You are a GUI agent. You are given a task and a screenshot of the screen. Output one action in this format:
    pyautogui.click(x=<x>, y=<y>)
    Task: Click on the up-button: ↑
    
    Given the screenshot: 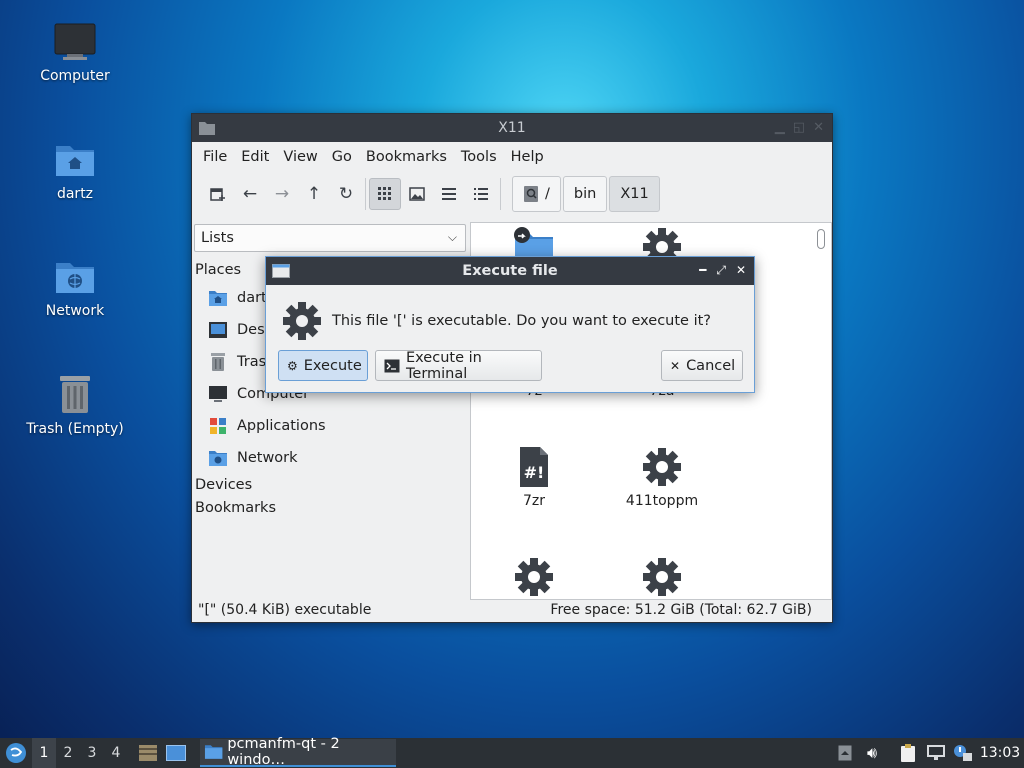 What is the action you would take?
    pyautogui.click(x=314, y=194)
    